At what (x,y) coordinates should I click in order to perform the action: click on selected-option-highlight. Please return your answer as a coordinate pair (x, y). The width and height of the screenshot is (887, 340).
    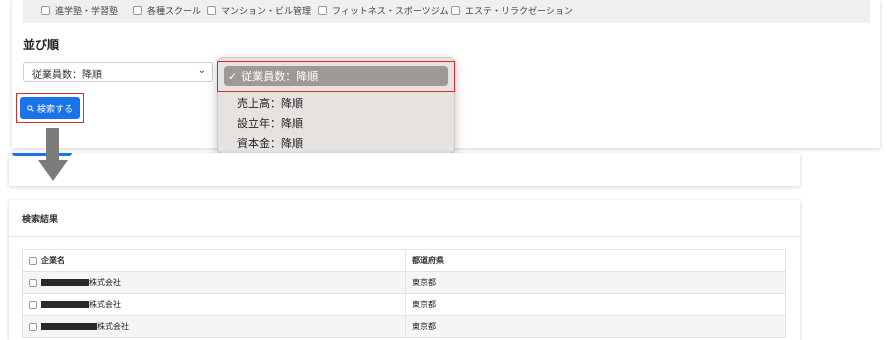
    Looking at the image, I should click on (336, 76).